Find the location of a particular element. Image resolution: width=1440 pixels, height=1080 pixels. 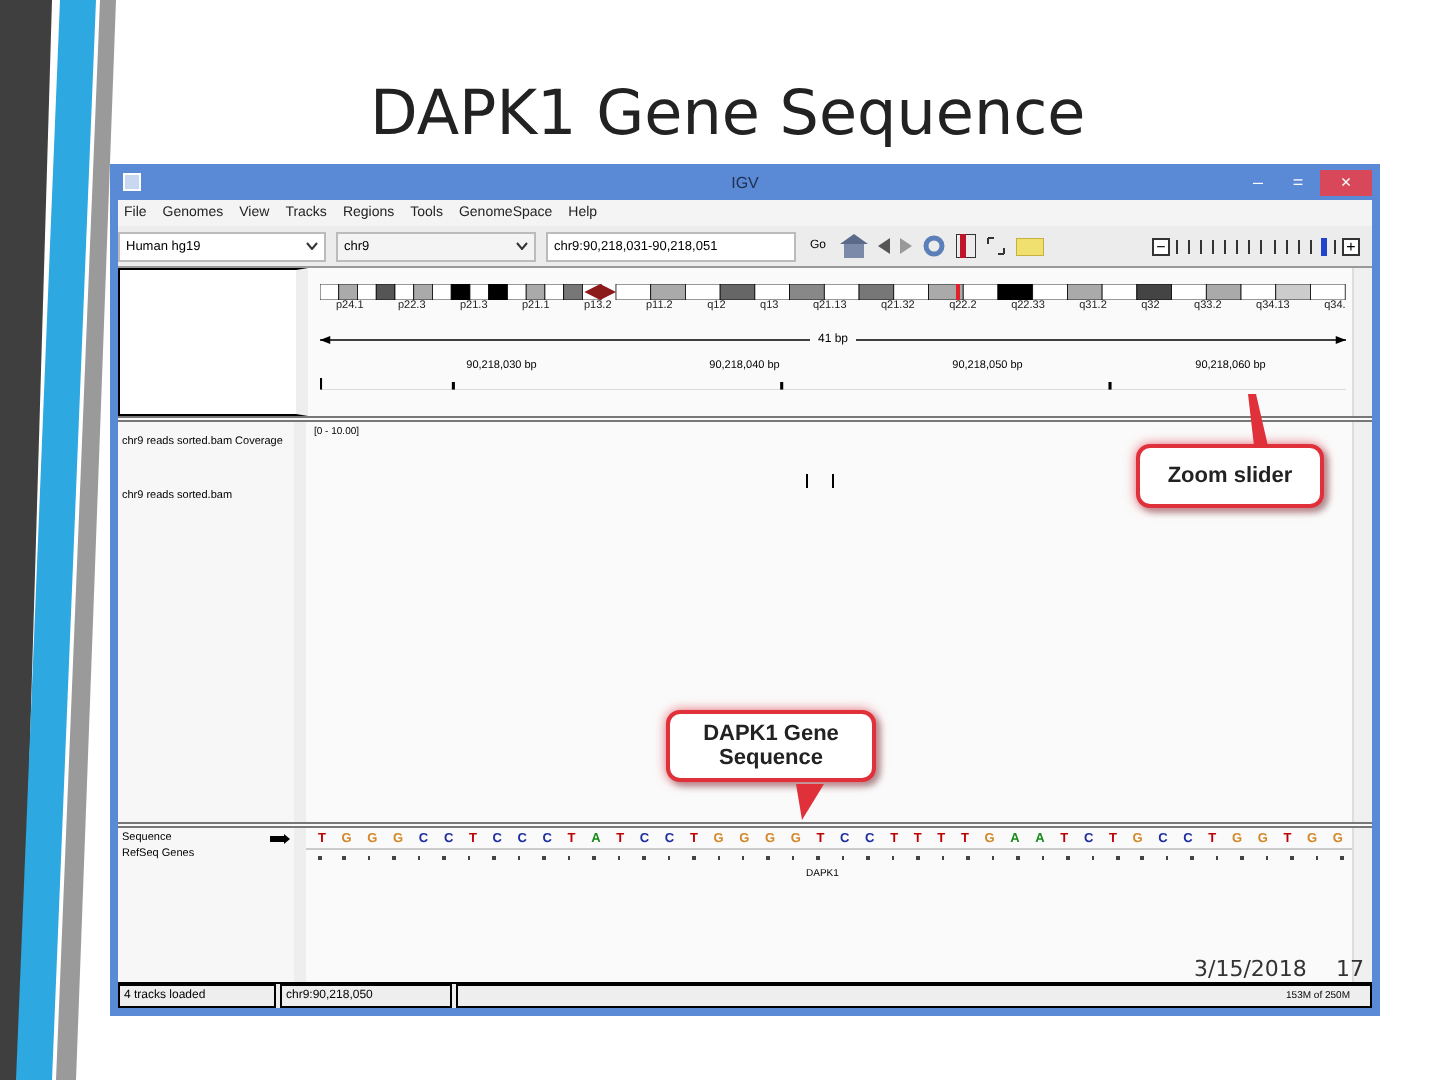

close-button: × is located at coordinates (1346, 182).